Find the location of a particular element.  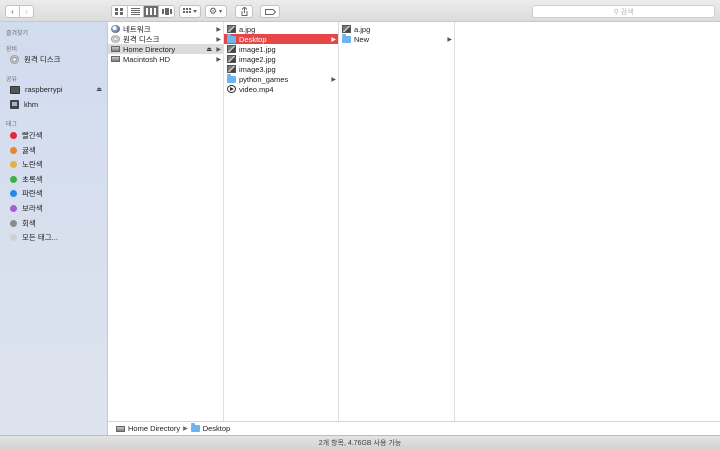

column-item-remote-disc: 원격 디스크 ▶ is located at coordinates (165, 39).